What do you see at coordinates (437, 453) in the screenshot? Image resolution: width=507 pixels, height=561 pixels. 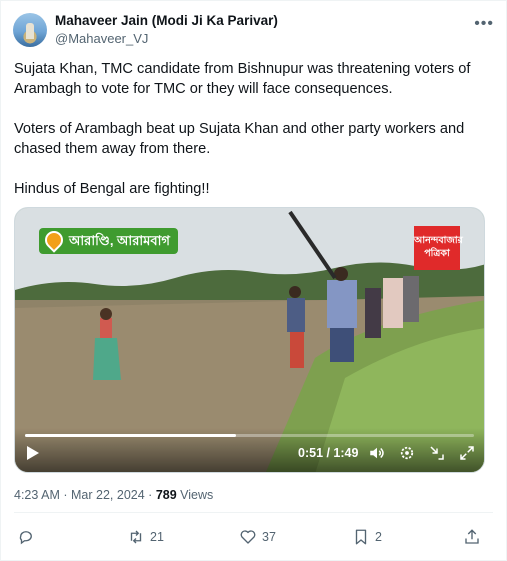 I see `pip-icon` at bounding box center [437, 453].